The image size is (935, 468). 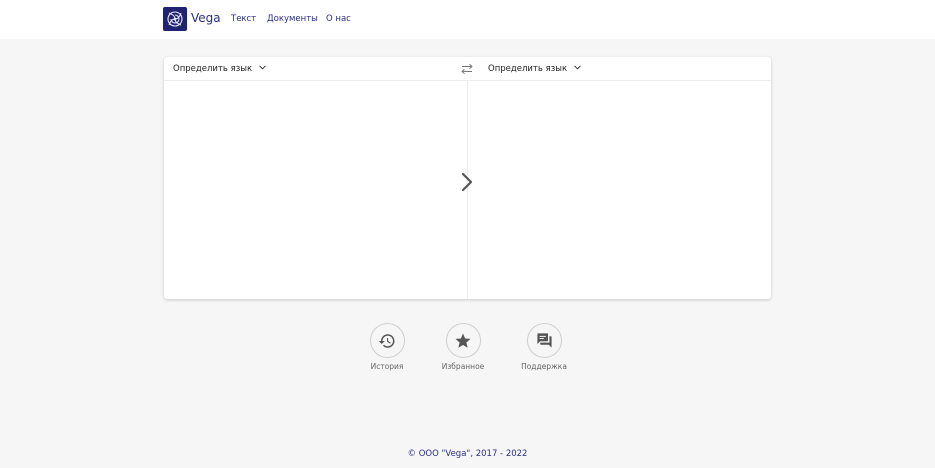 What do you see at coordinates (206, 18) in the screenshot?
I see `brand-name: Vega` at bounding box center [206, 18].